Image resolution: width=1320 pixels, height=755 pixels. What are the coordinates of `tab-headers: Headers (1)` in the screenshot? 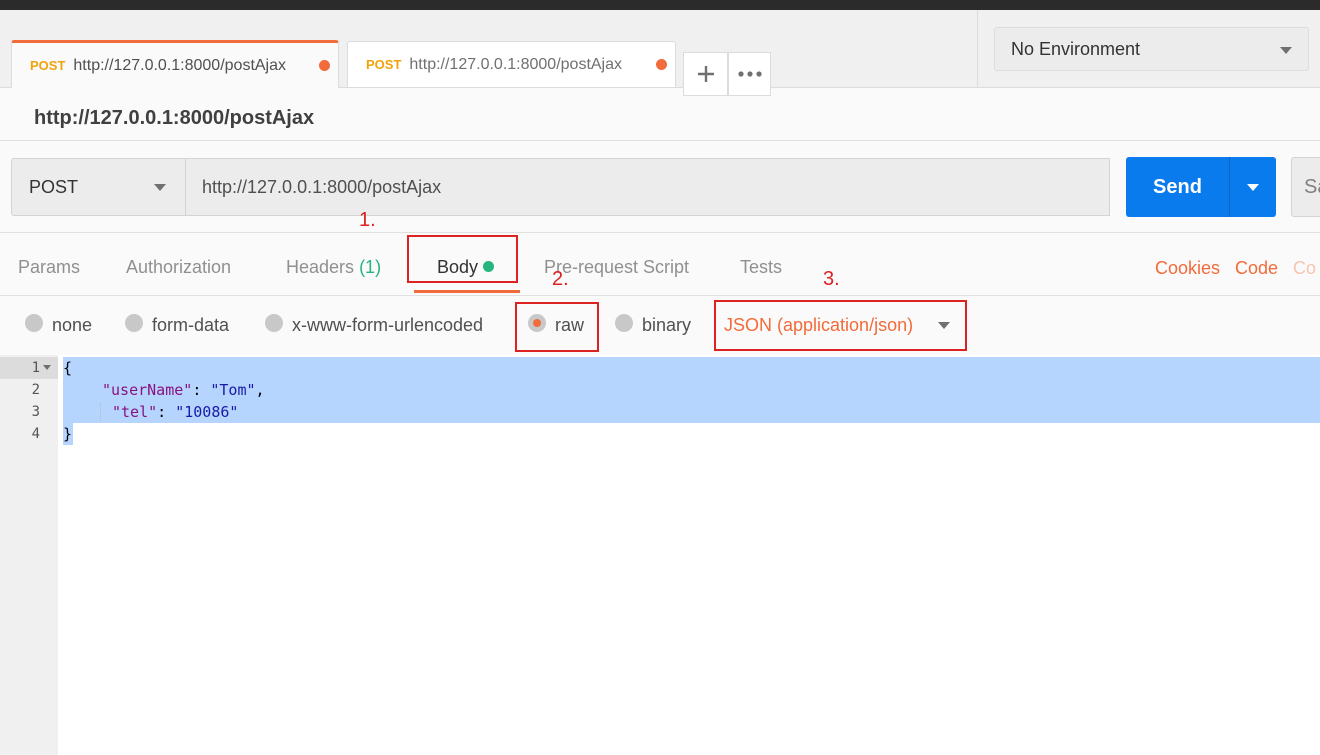 It's located at (333, 267).